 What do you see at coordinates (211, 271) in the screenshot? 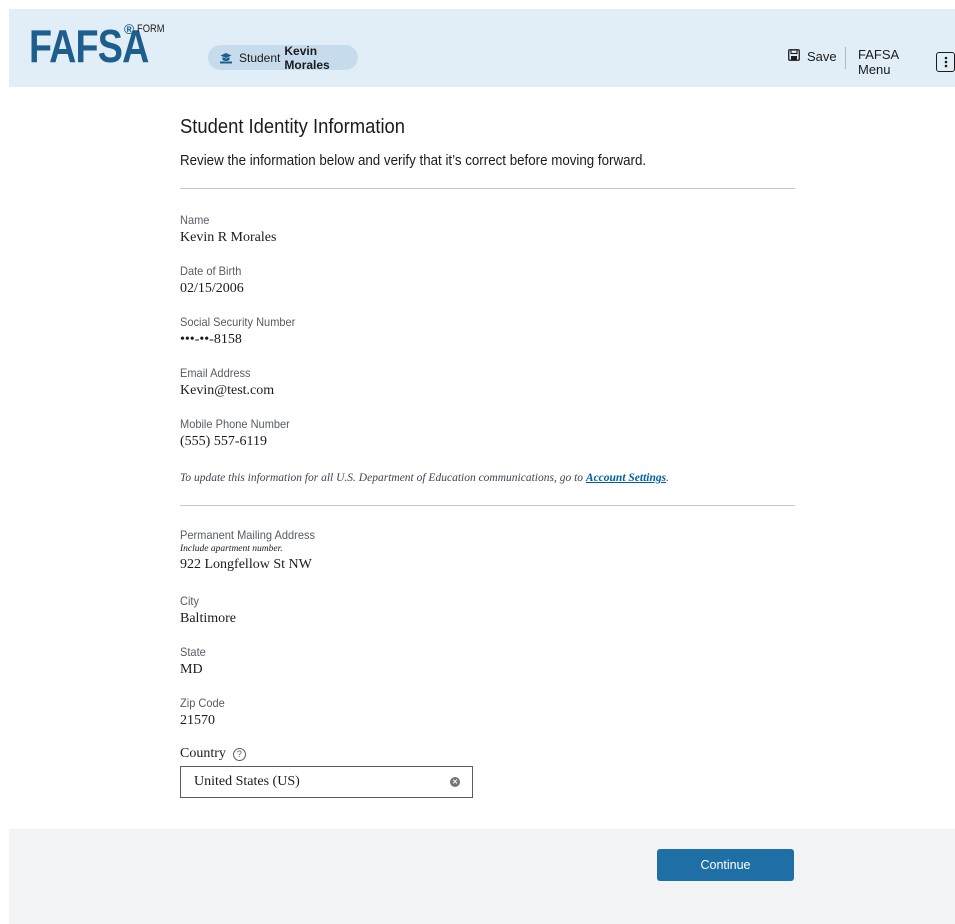
I see `field-label: Date of Birth` at bounding box center [211, 271].